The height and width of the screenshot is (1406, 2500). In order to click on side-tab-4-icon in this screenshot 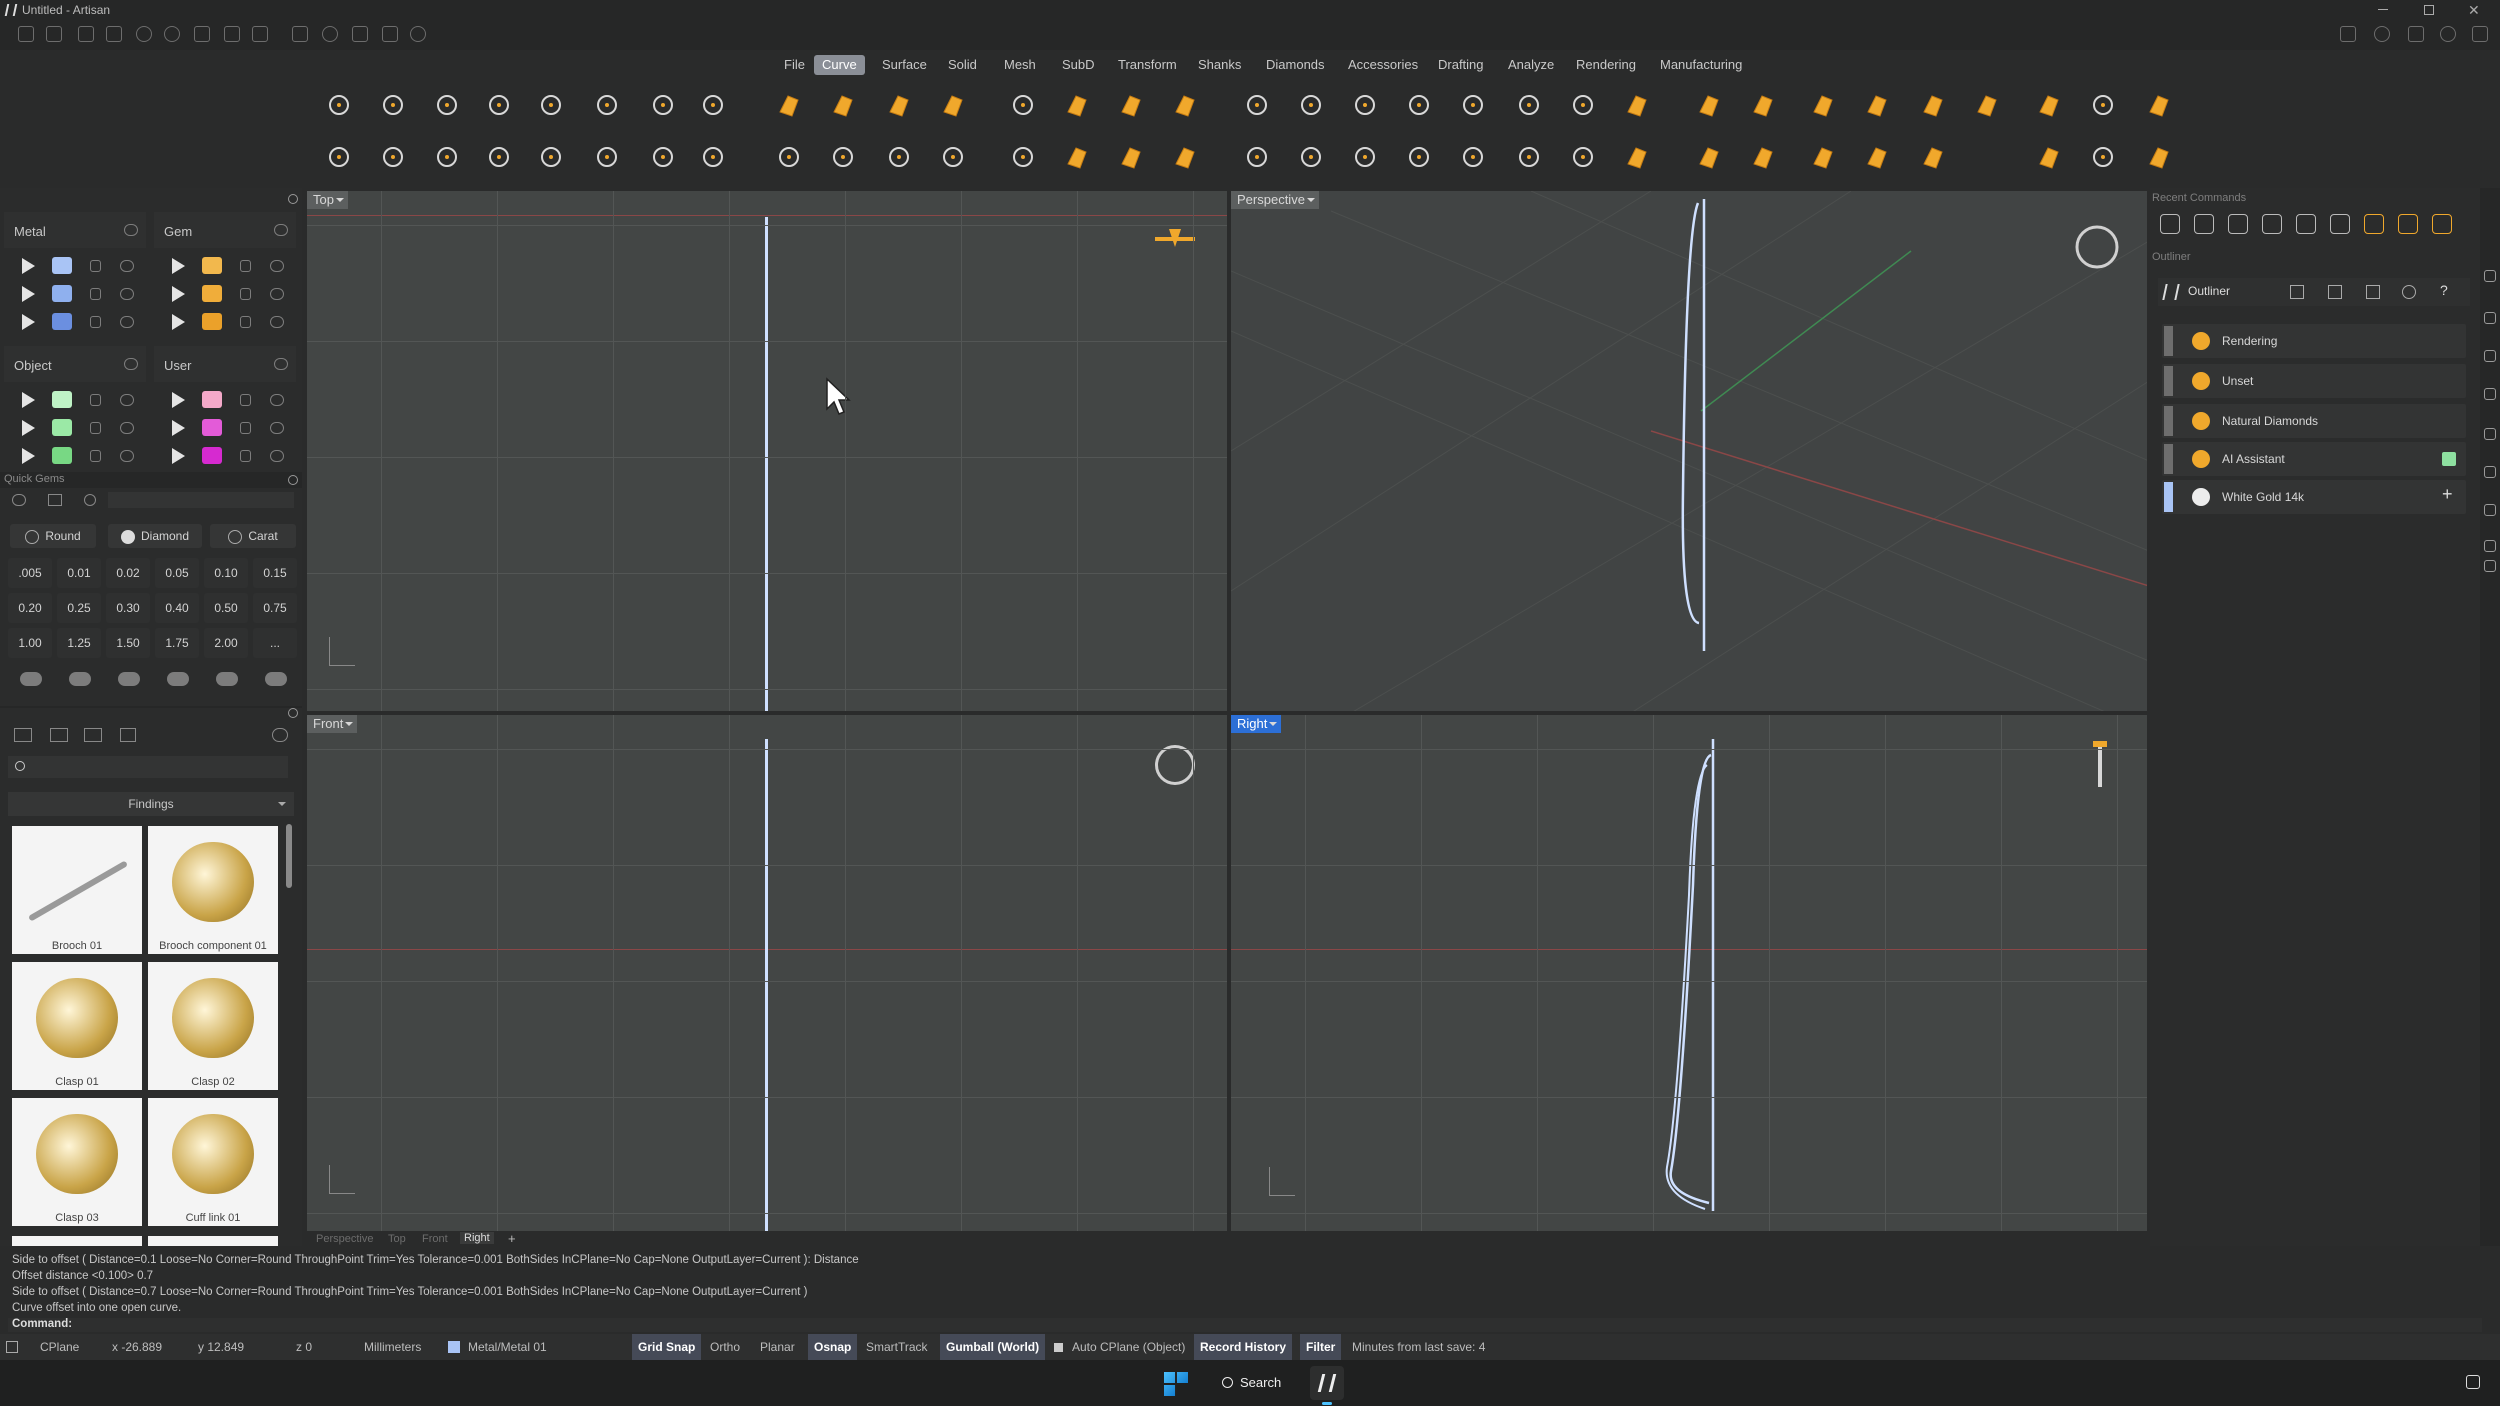, I will do `click(2490, 394)`.